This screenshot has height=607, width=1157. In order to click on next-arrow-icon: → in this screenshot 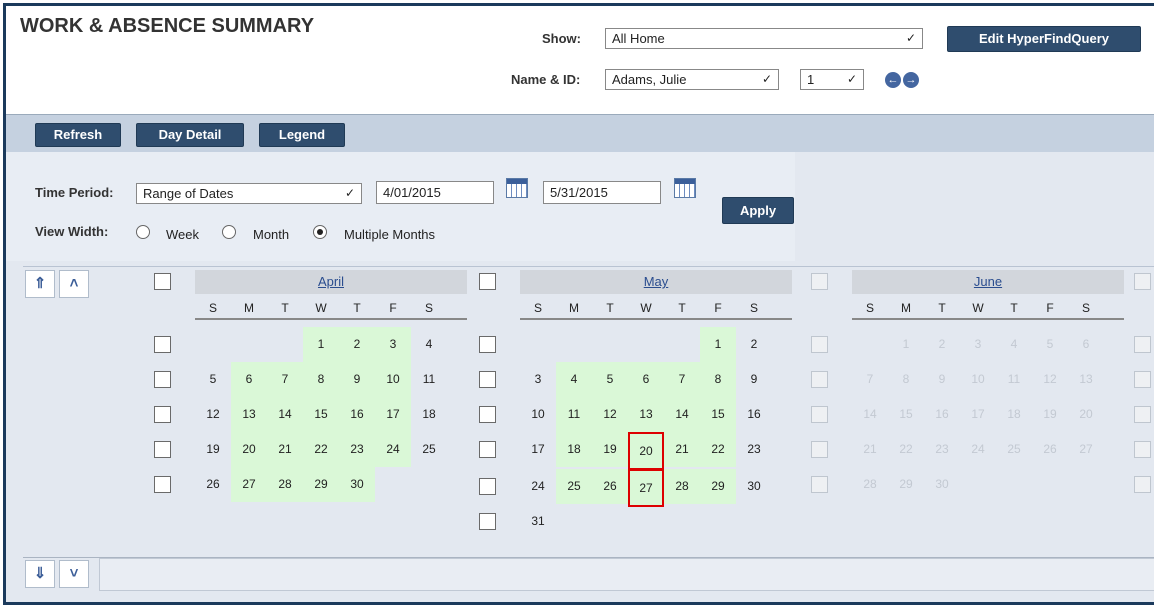, I will do `click(911, 80)`.